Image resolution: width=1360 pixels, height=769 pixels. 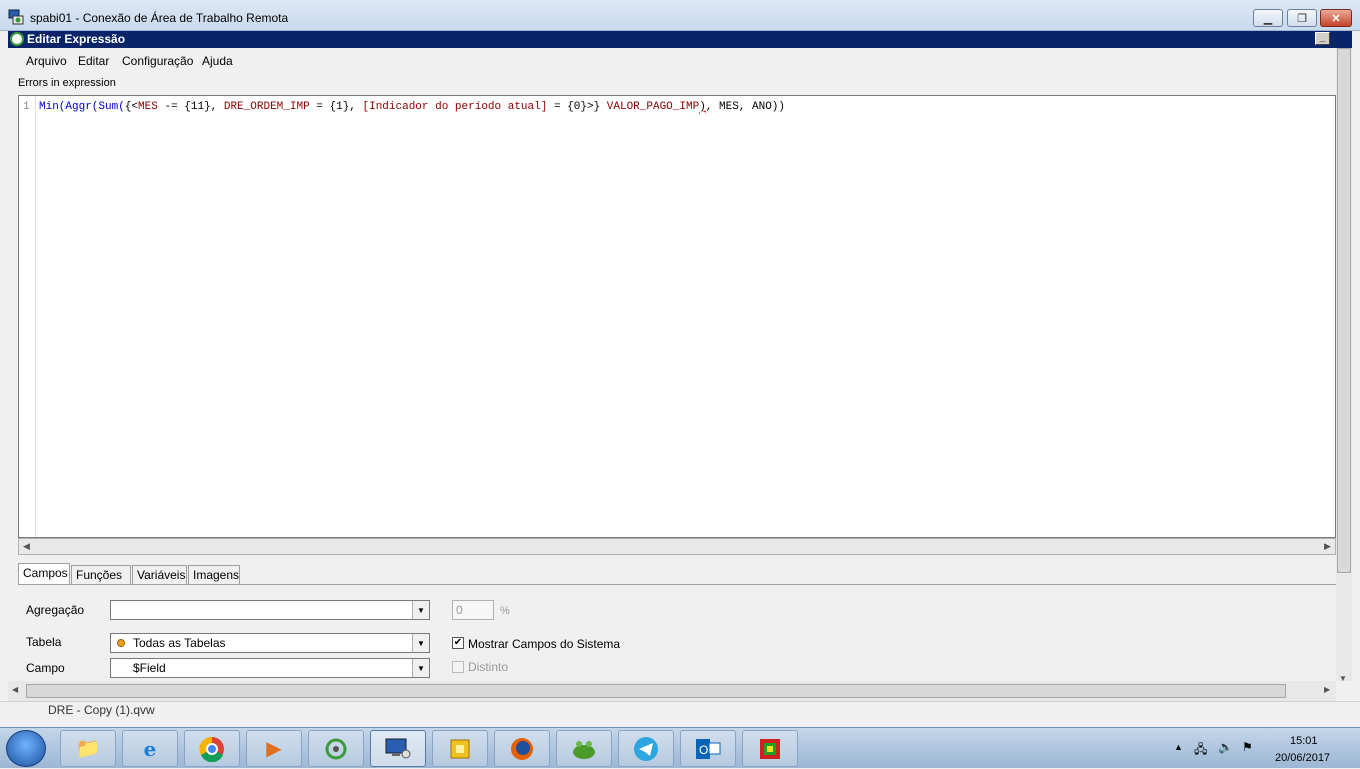 I want to click on folder-icon: 📁, so click(x=88, y=749).